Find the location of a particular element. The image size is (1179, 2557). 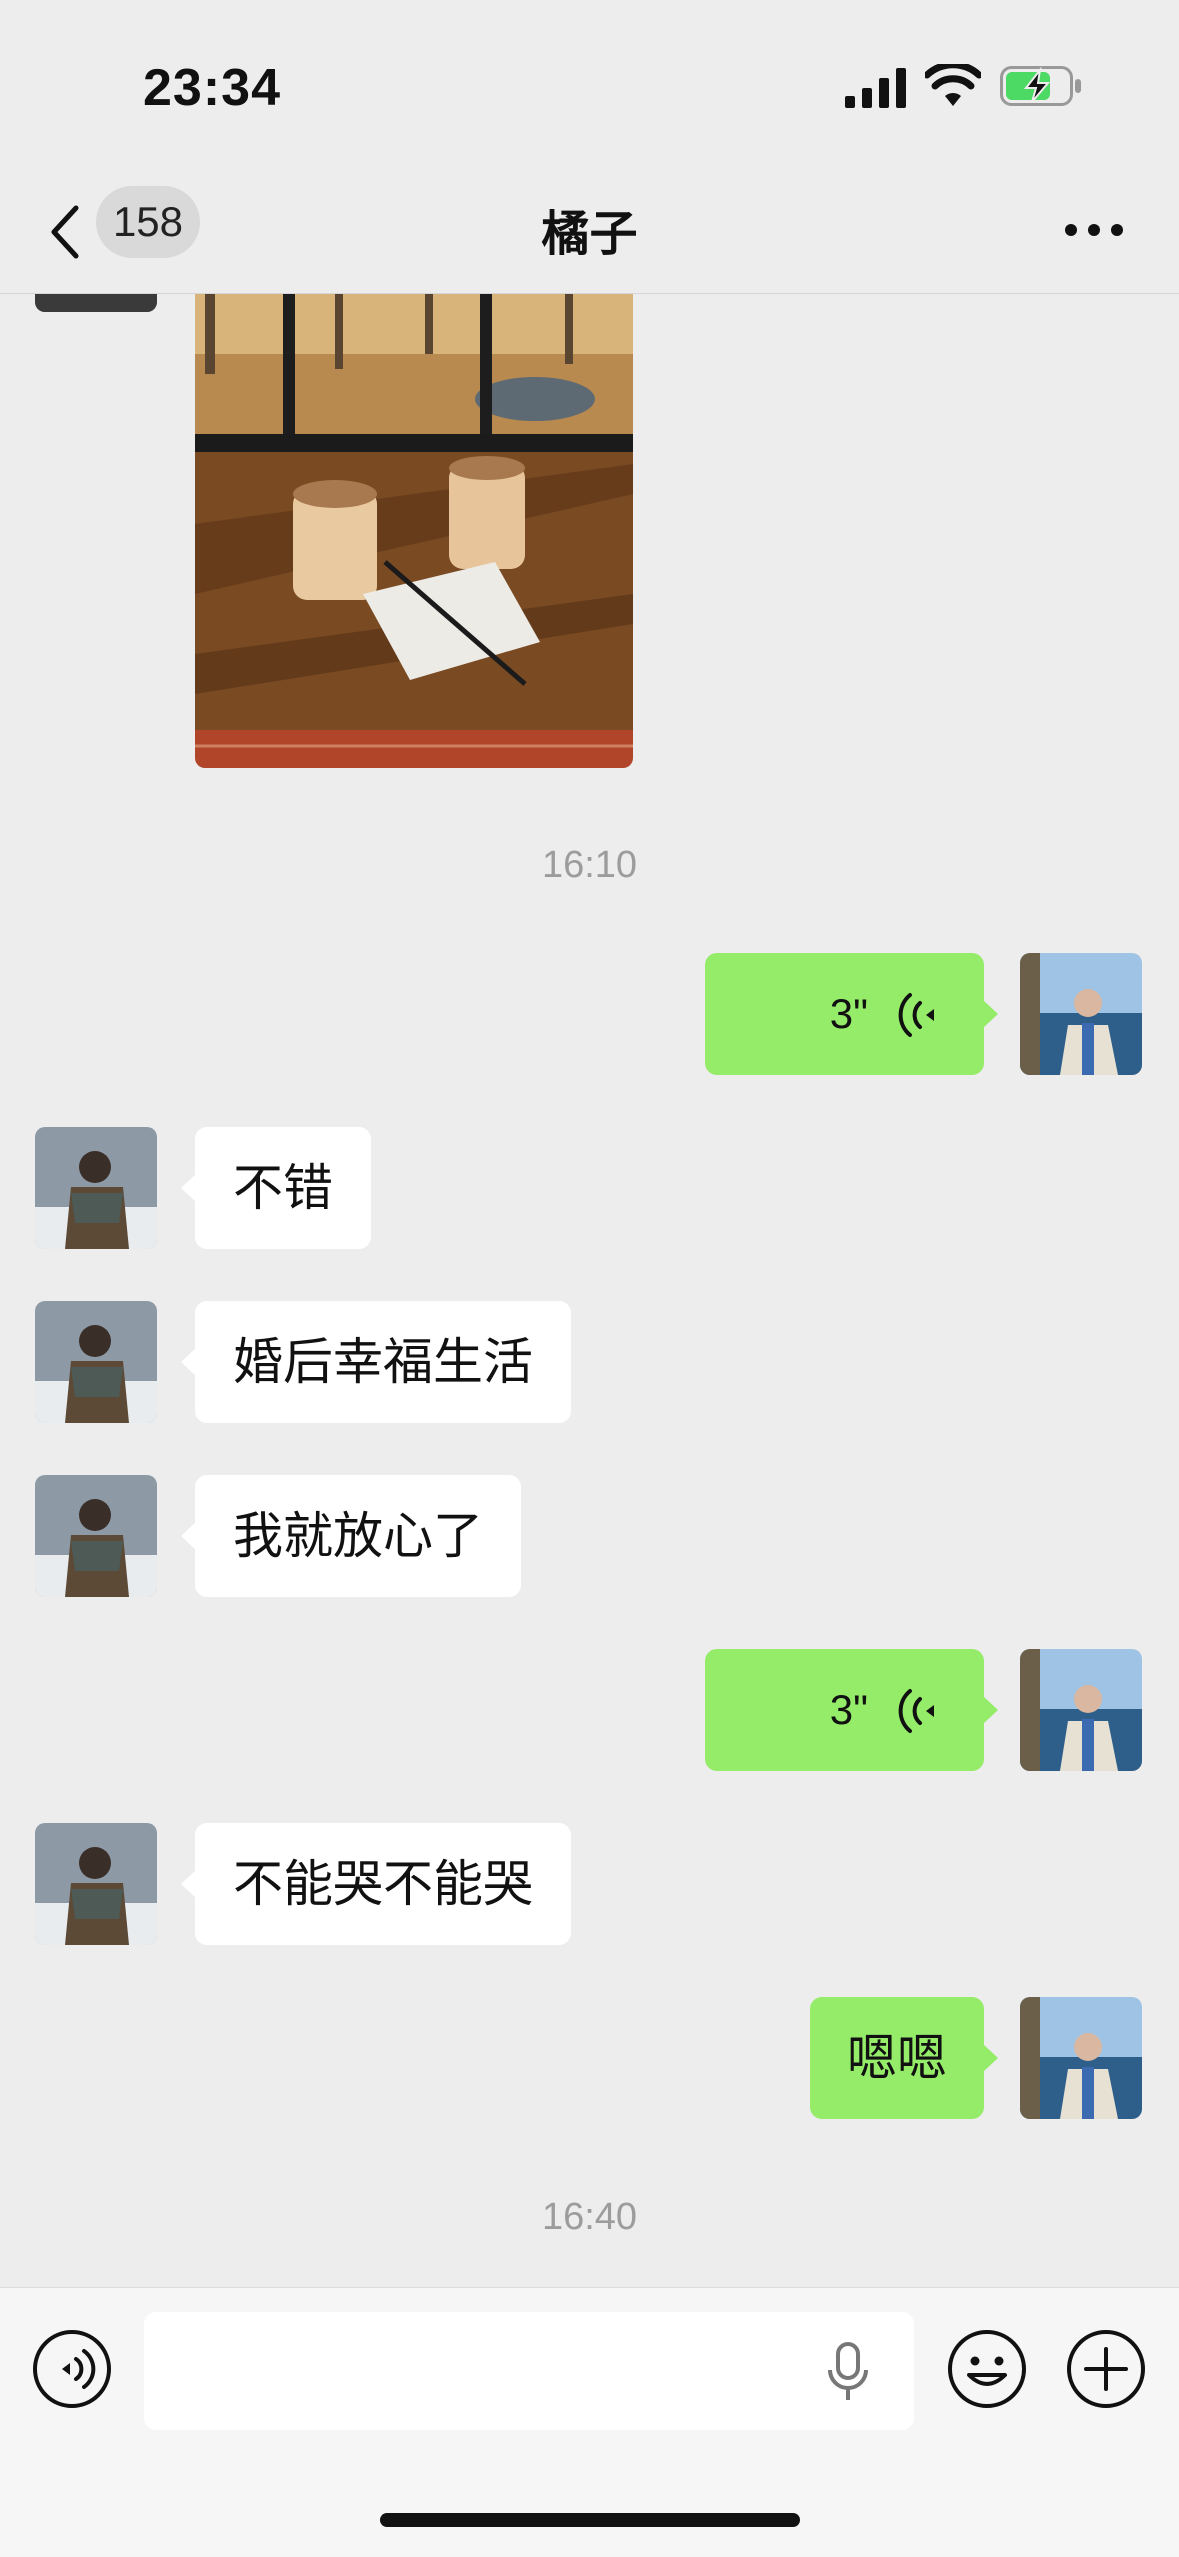

more-dots-icon is located at coordinates (1094, 230).